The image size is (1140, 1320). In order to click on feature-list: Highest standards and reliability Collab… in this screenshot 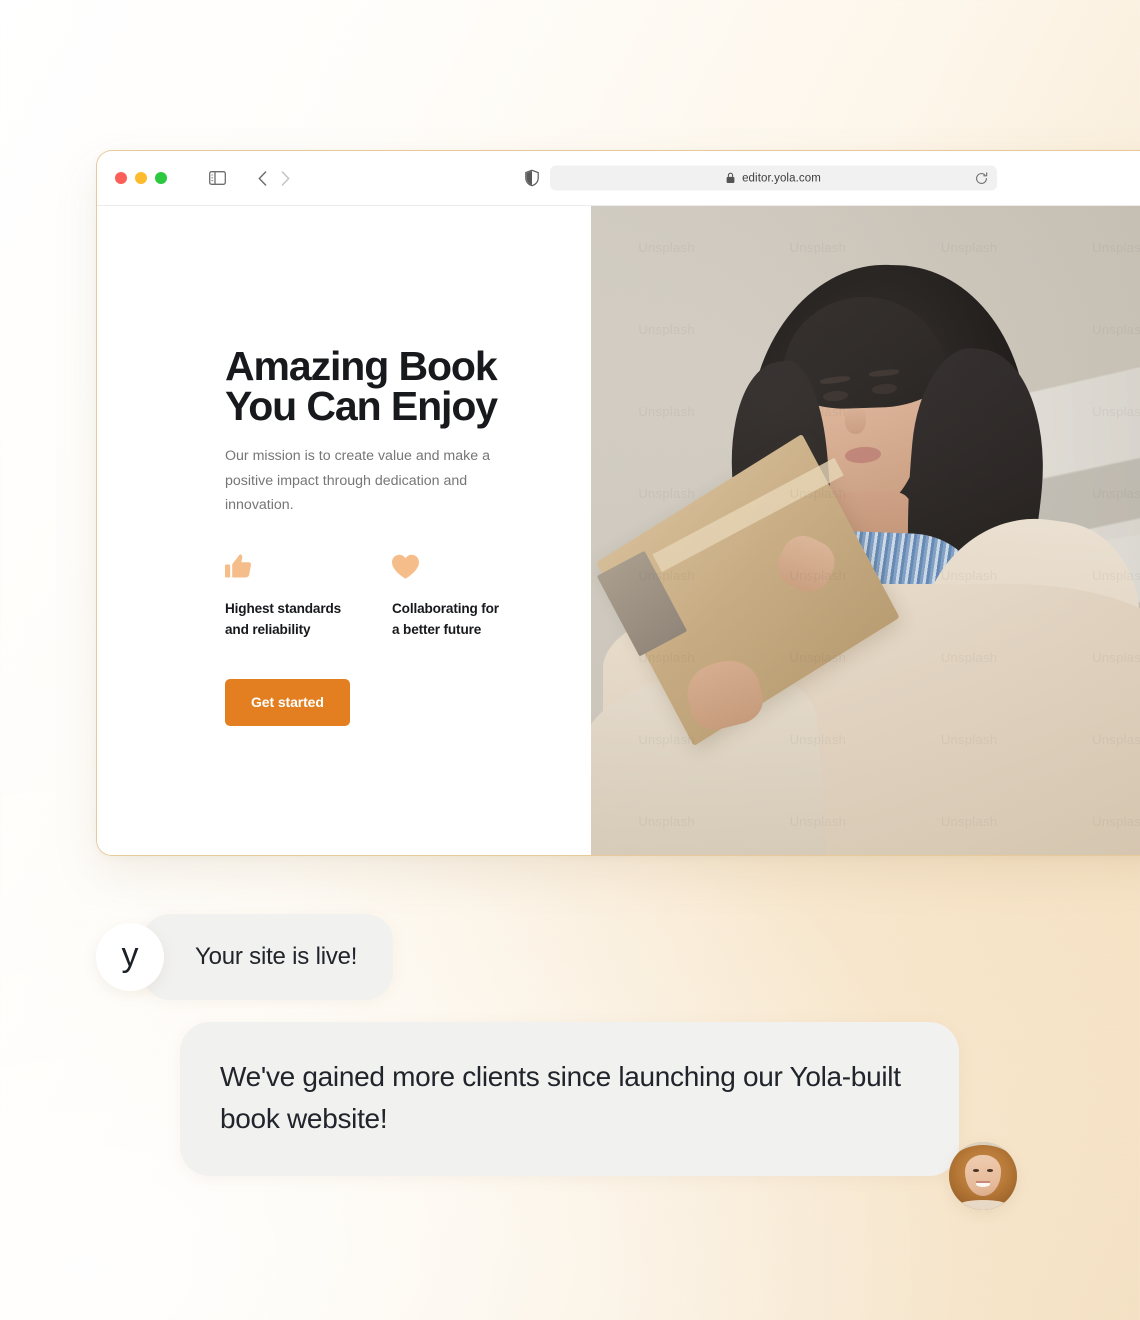, I will do `click(408, 598)`.